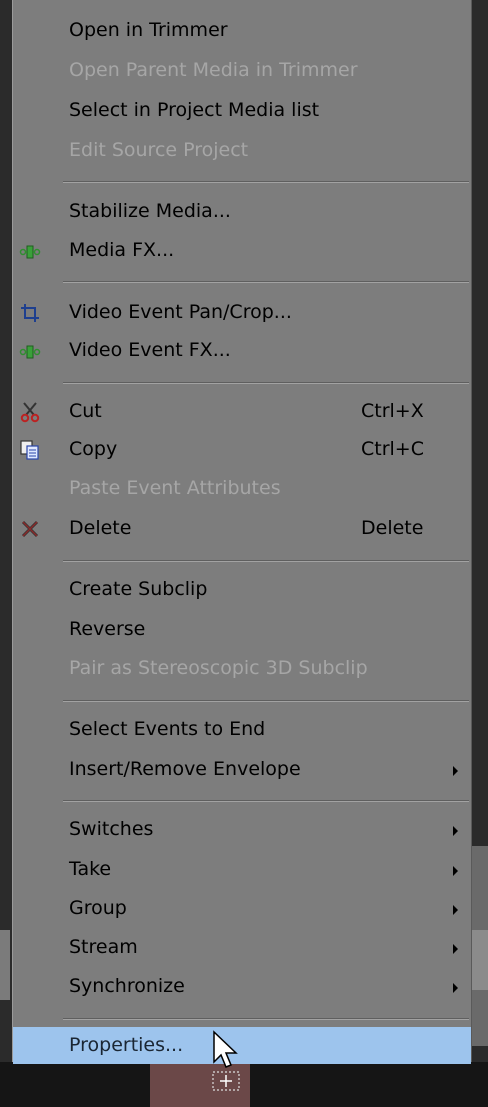 The width and height of the screenshot is (488, 1107). Describe the element at coordinates (103, 947) in the screenshot. I see `menu-item-label: Stream` at that location.